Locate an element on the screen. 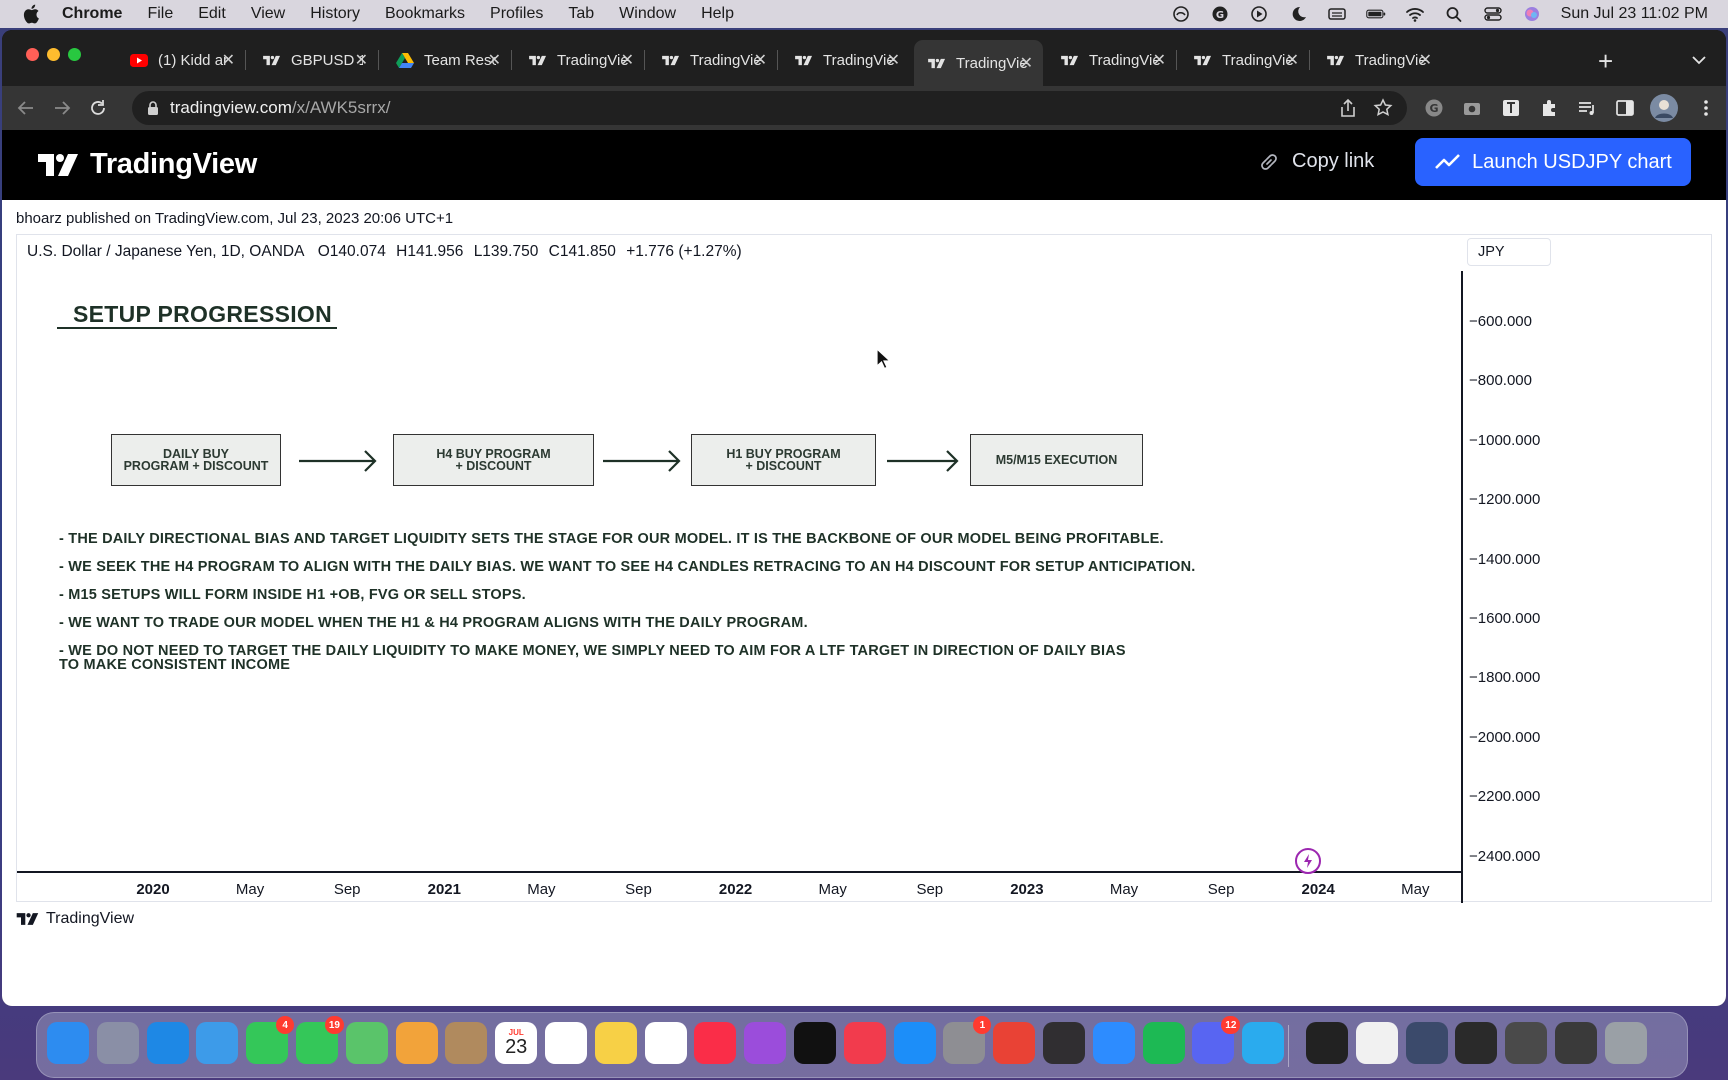 Image resolution: width=1728 pixels, height=1080 pixels. browser-tab: GBPUSD 1 ✕ is located at coordinates (313, 60).